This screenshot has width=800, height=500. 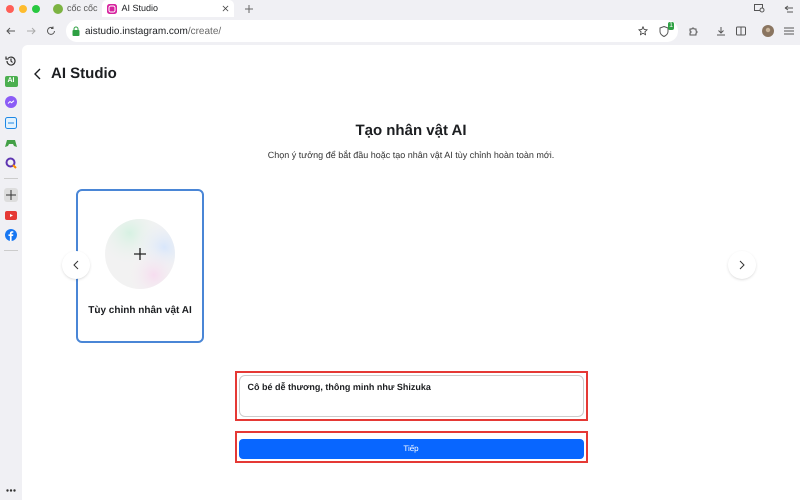 What do you see at coordinates (759, 8) in the screenshot?
I see `screen-search-icon` at bounding box center [759, 8].